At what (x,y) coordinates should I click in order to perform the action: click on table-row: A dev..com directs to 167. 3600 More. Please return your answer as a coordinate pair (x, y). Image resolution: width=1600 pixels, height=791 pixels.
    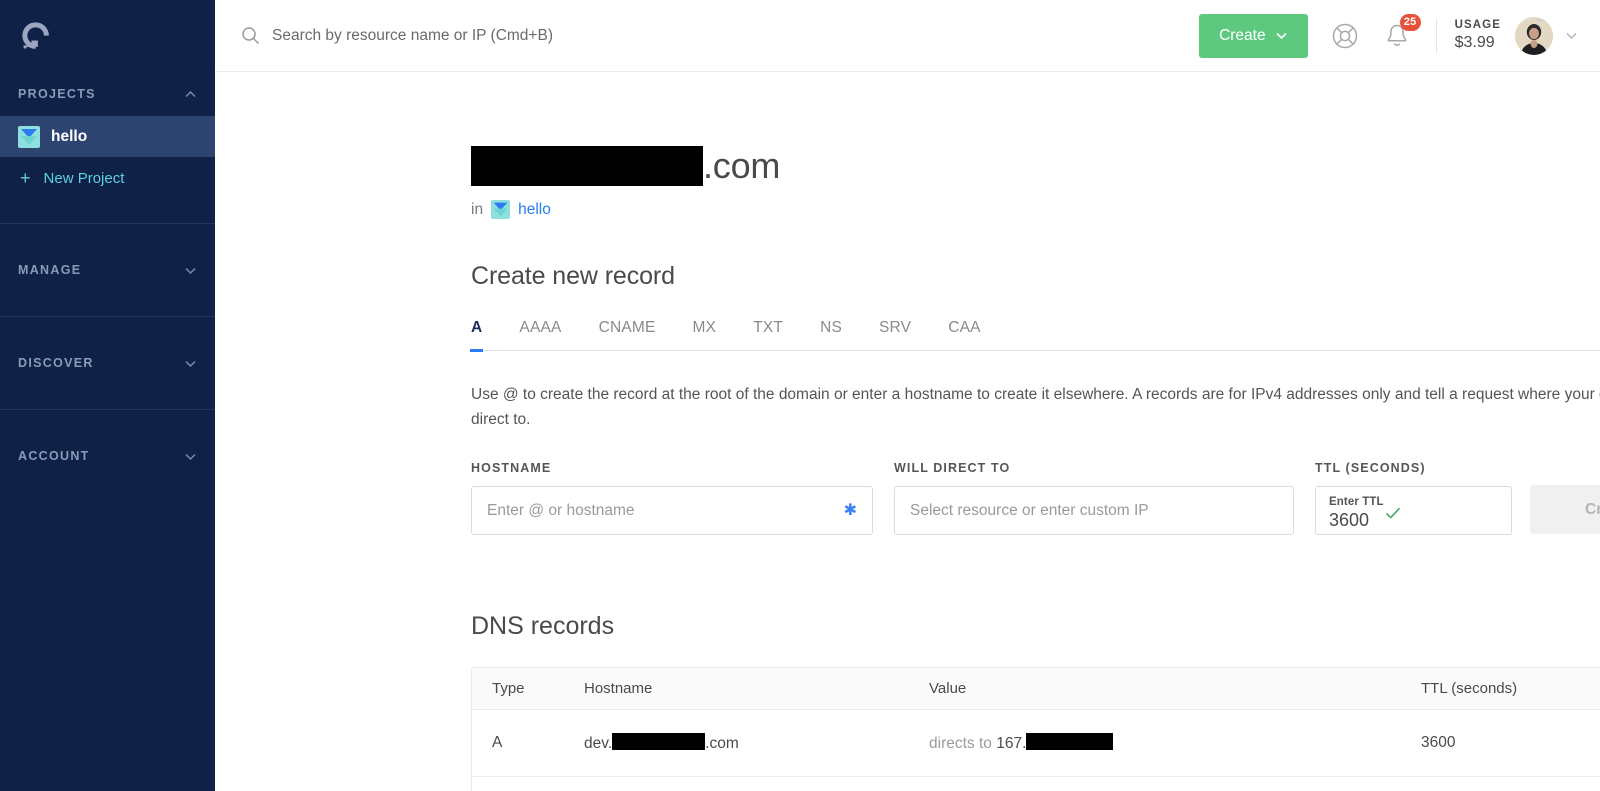
    Looking at the image, I should click on (1036, 744).